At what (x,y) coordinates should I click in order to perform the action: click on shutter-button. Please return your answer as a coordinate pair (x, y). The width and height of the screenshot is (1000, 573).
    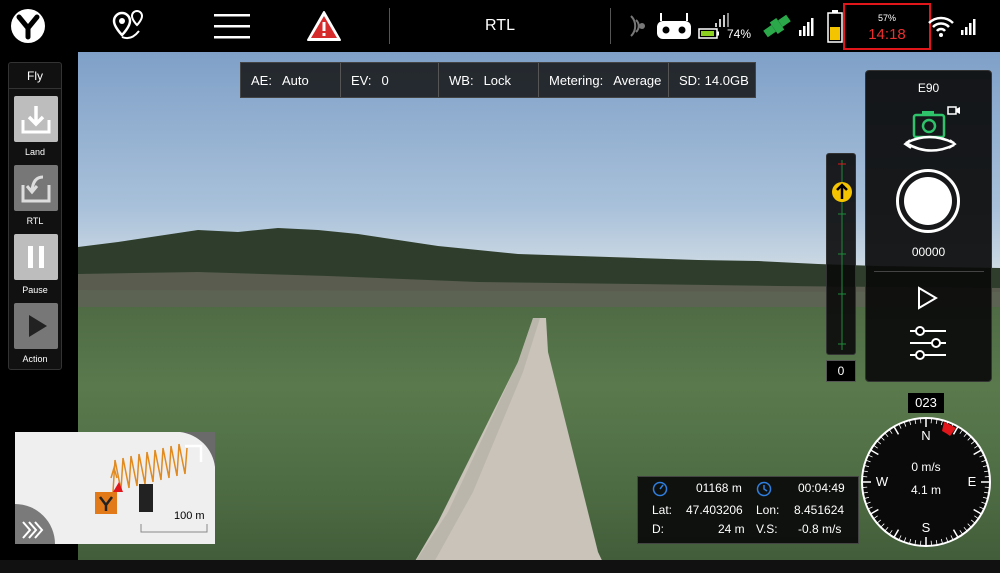
    Looking at the image, I should click on (928, 201).